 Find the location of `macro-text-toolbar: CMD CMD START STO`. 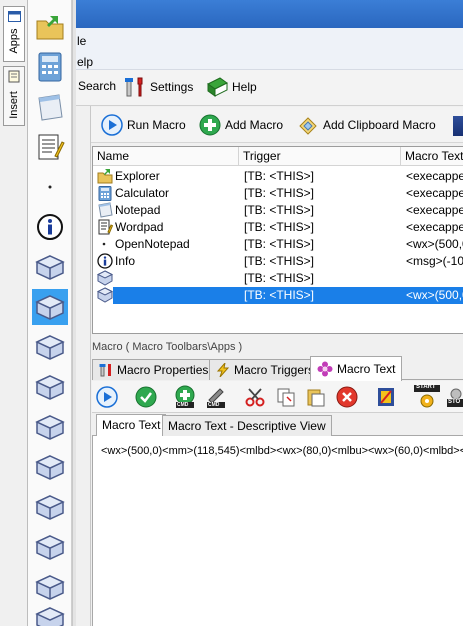

macro-text-toolbar: CMD CMD START STO is located at coordinates (277, 397).